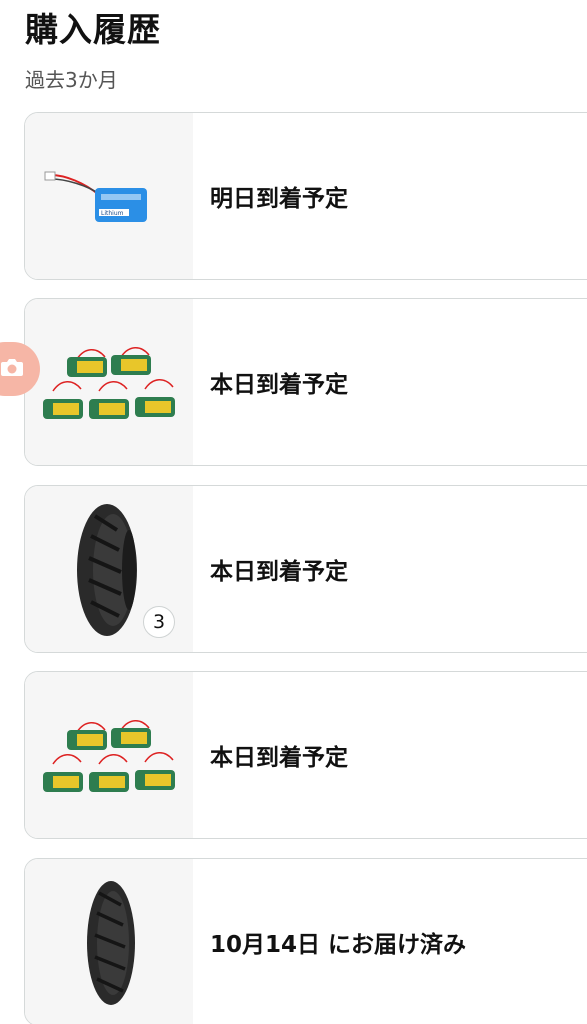 This screenshot has height=1024, width=587. Describe the element at coordinates (109, 569) in the screenshot. I see `product-thumbnail: 3` at that location.